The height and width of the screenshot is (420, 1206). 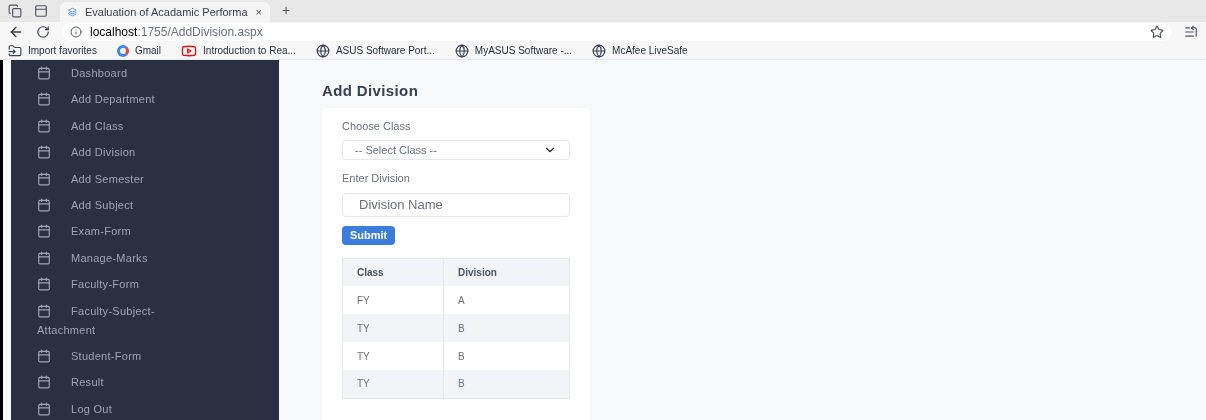 I want to click on back-icon, so click(x=16, y=32).